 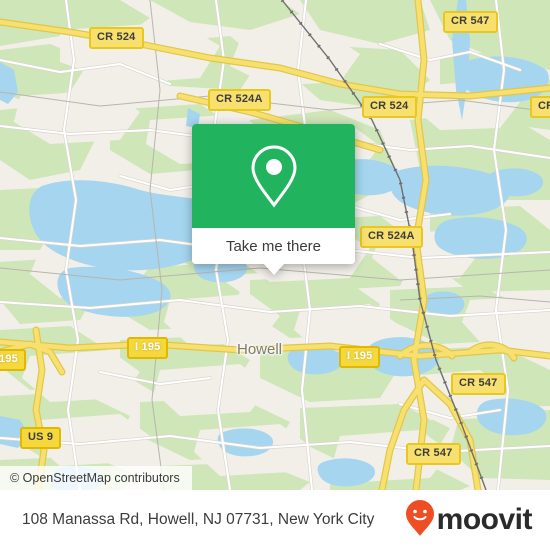 I want to click on road-shield-cr547-ne: CR 547, so click(x=470, y=22).